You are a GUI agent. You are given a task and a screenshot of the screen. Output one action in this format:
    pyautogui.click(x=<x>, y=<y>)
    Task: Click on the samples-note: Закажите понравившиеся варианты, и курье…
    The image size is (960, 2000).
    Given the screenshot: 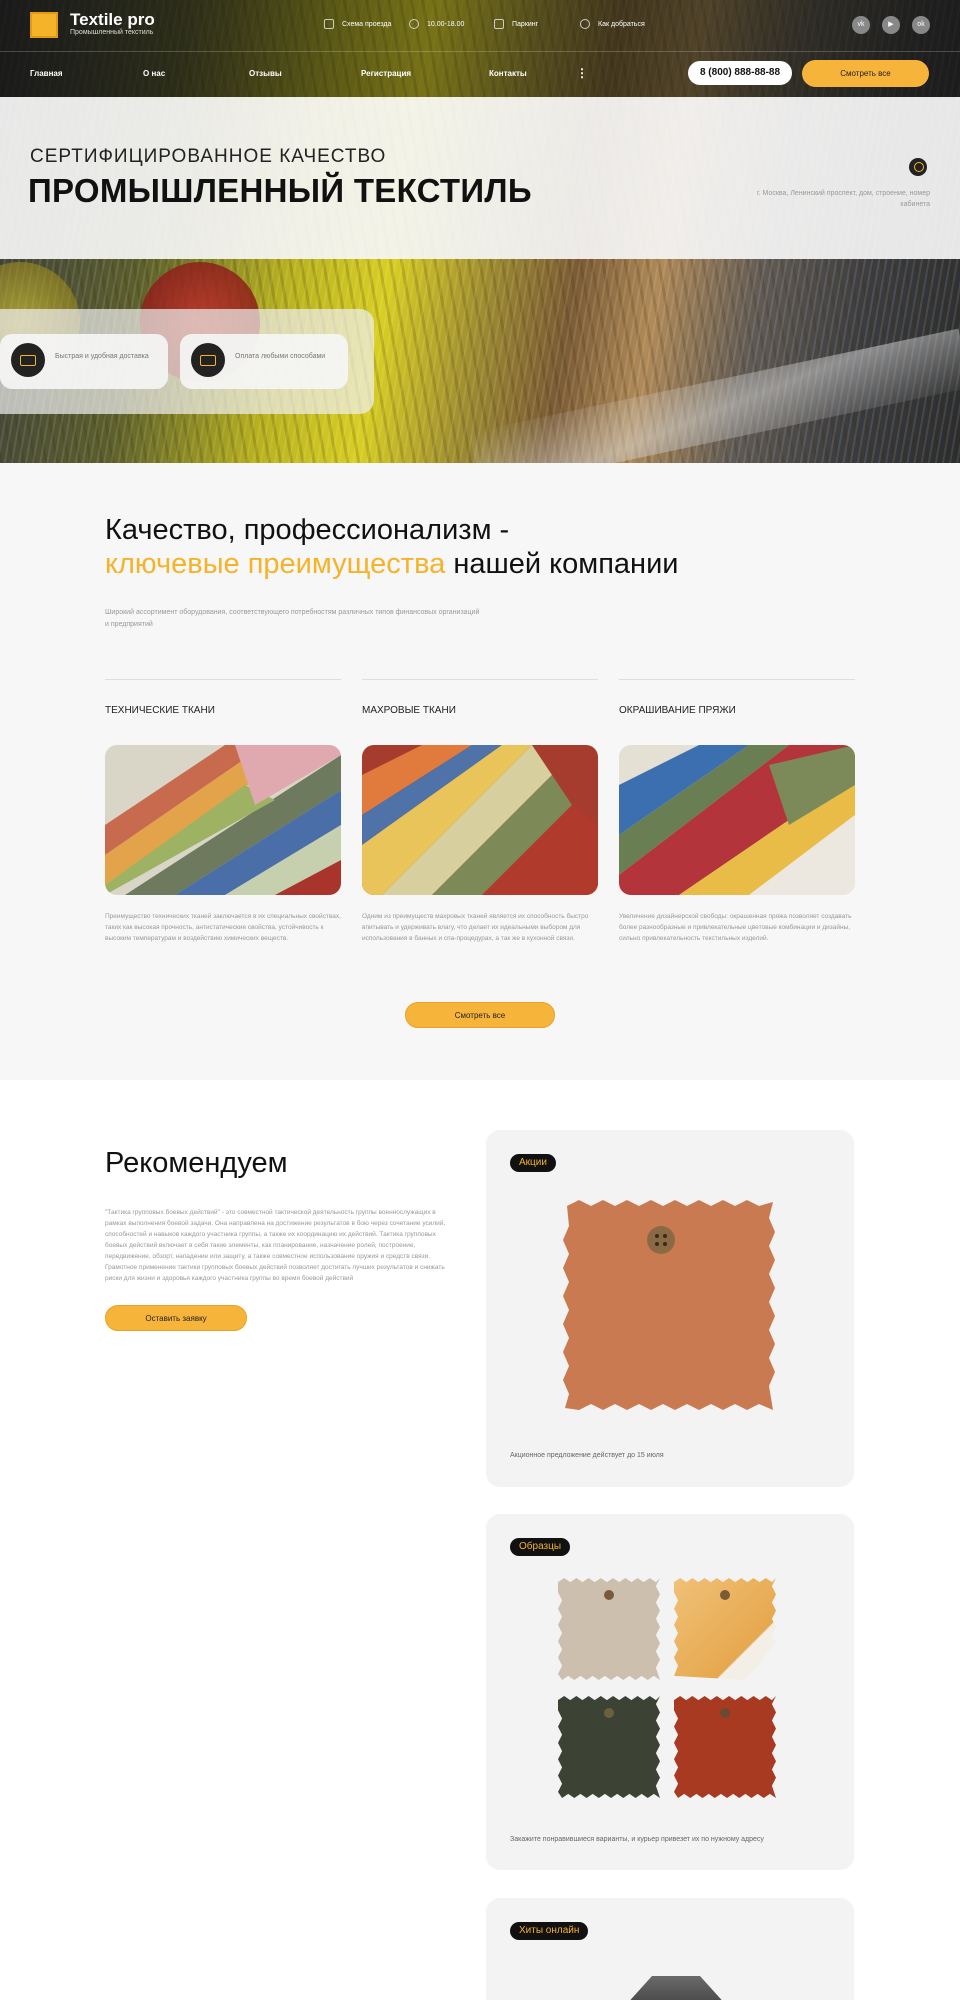 What is the action you would take?
    pyautogui.click(x=637, y=1839)
    